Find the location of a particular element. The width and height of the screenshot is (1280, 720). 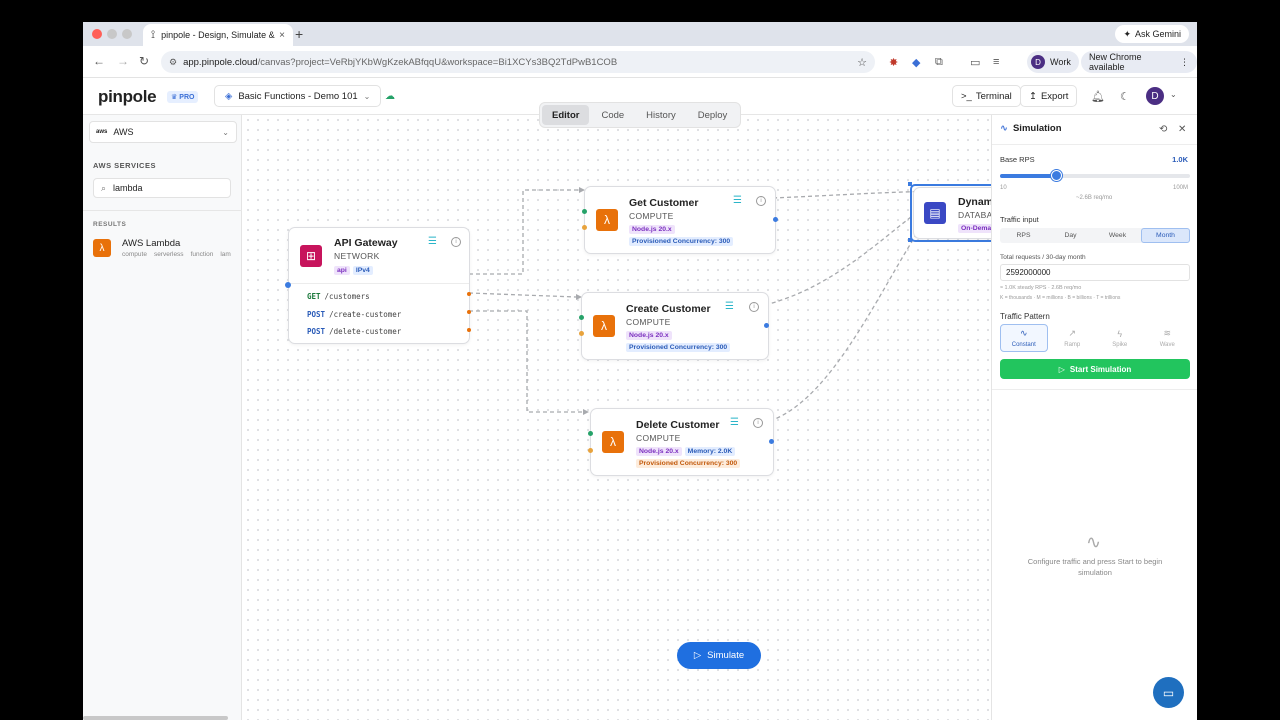

layers-icon: ◈ is located at coordinates (229, 96).